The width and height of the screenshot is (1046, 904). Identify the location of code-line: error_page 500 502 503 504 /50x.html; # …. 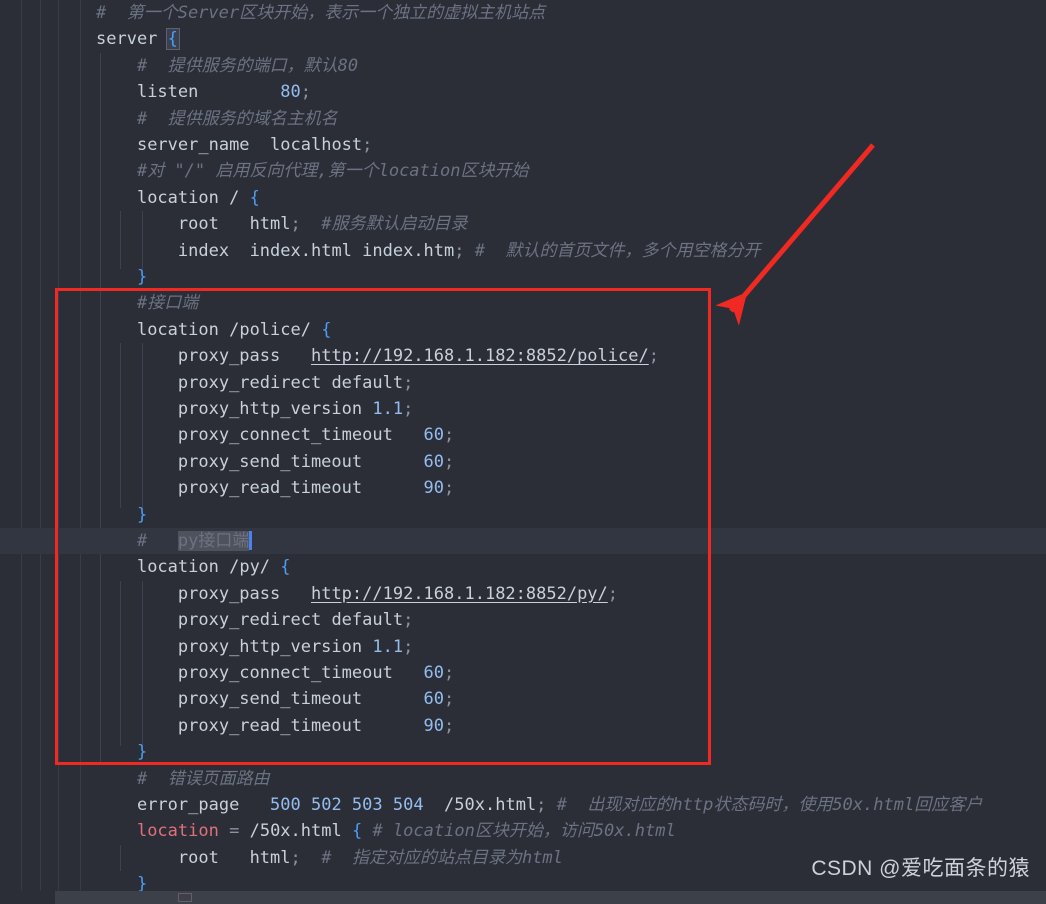
(523, 805).